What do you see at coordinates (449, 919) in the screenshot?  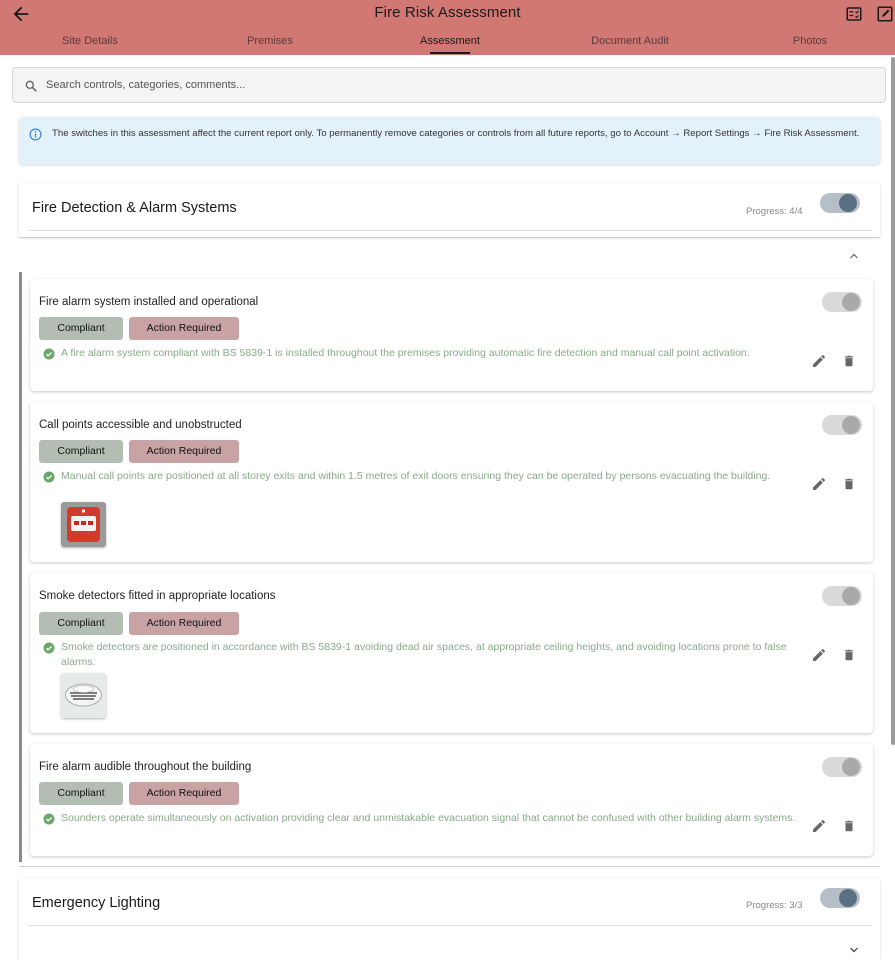 I see `section-header: Emergency Lighting Progress: 3/3` at bounding box center [449, 919].